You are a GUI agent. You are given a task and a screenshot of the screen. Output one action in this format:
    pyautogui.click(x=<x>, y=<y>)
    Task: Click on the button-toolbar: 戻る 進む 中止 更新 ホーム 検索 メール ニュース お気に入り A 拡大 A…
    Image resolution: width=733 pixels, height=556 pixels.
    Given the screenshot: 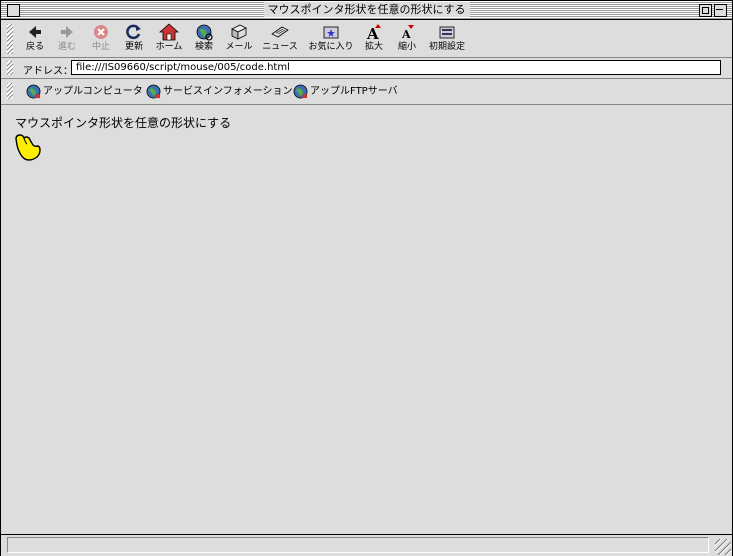 What is the action you would take?
    pyautogui.click(x=366, y=39)
    